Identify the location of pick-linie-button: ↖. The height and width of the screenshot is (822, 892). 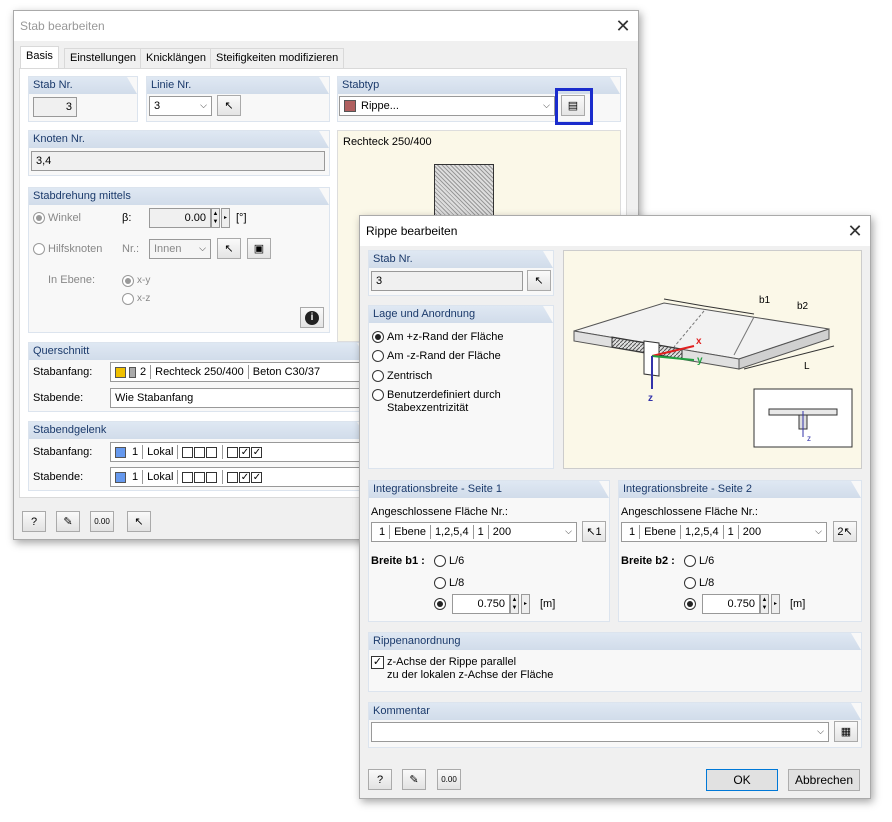
(229, 105).